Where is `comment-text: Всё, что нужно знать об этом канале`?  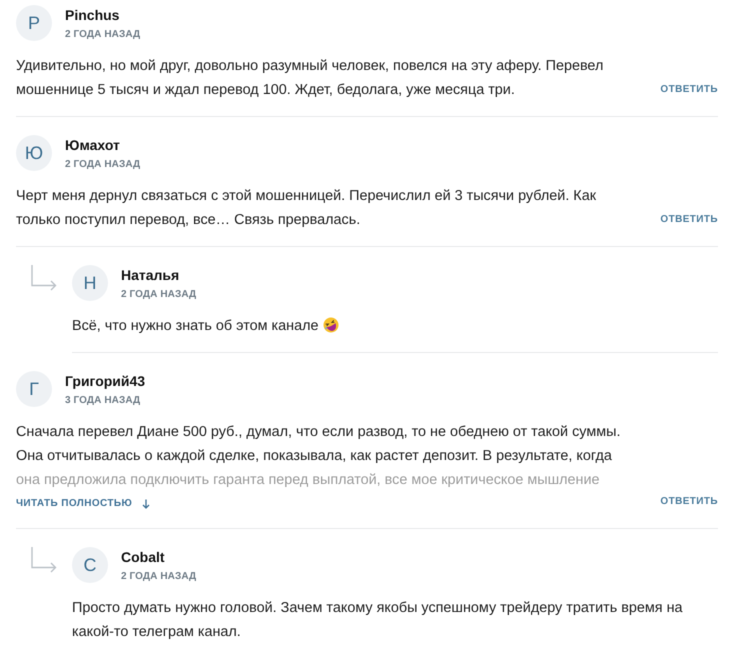 comment-text: Всё, что нужно знать об этом канале is located at coordinates (195, 326).